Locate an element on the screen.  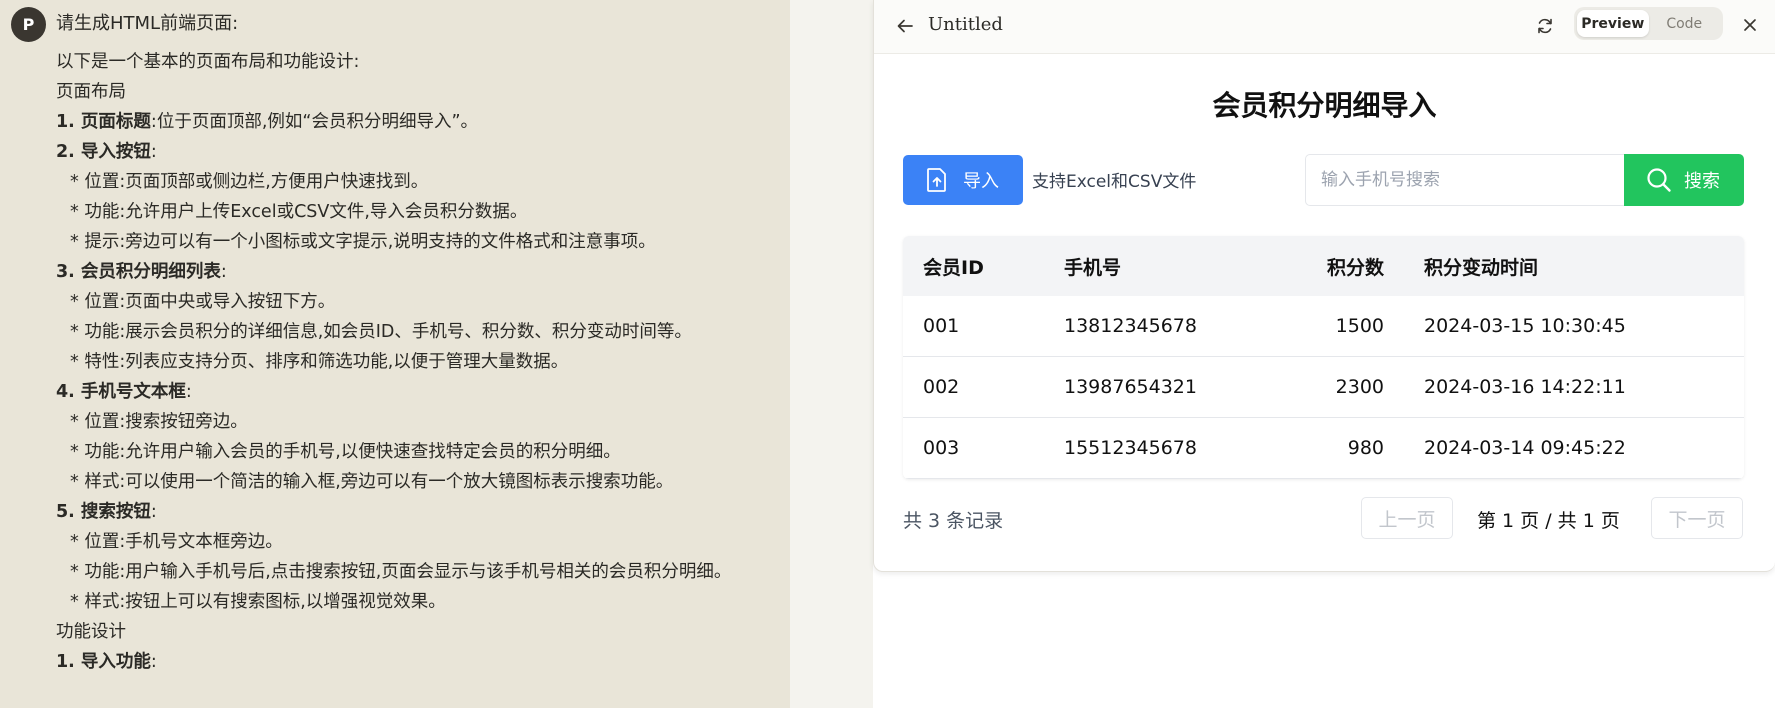
response-line-bold: 1. 导入功能 is located at coordinates (103, 662).